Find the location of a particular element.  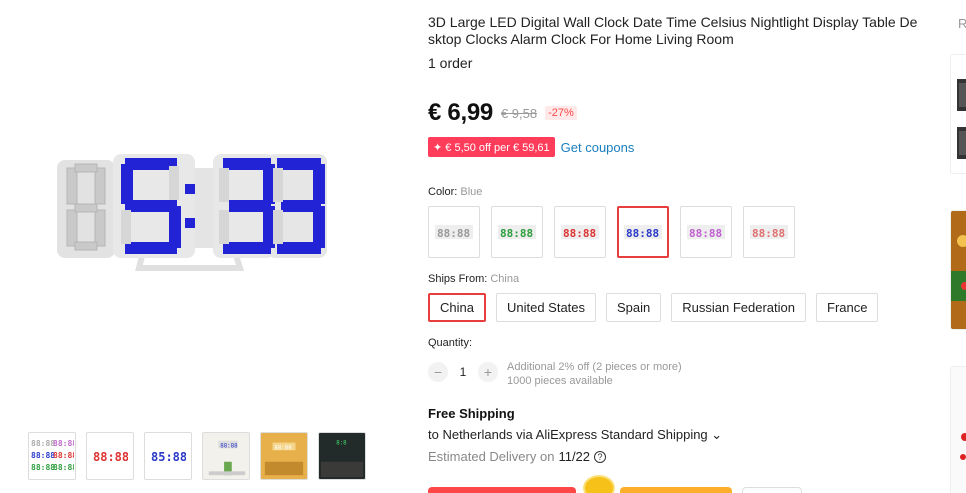

help-icon: ? is located at coordinates (600, 456).